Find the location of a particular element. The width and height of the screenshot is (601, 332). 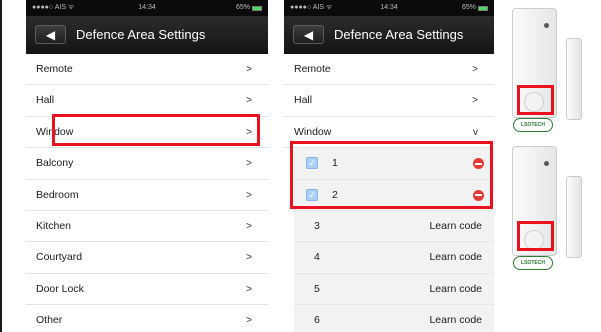

slot-label: 4 is located at coordinates (317, 257).